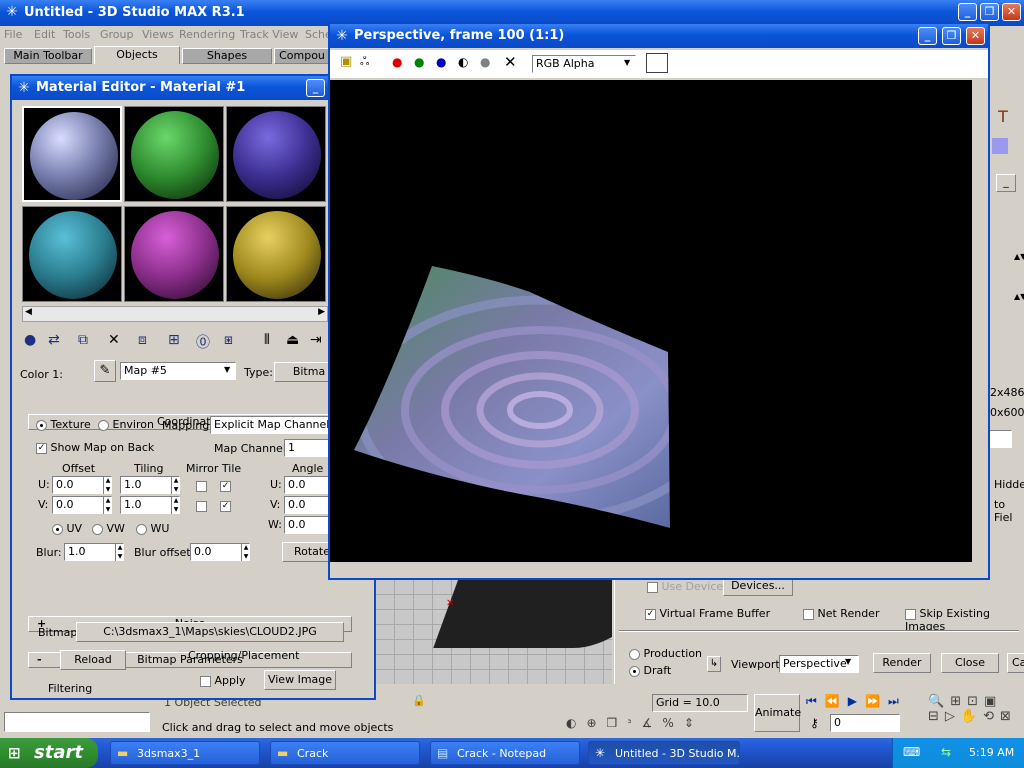 This screenshot has width=1024, height=768. I want to click on red-channel-icon: ●, so click(397, 62).